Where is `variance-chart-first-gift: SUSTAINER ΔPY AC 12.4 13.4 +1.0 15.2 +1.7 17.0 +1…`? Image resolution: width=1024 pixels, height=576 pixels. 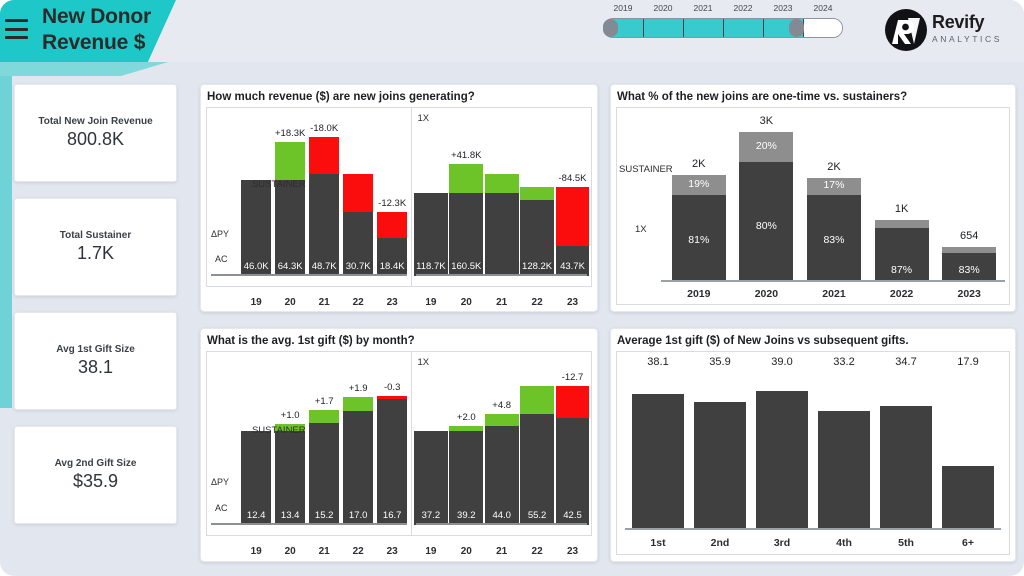
variance-chart-first-gift: SUSTAINER ΔPY AC 12.4 13.4 +1.0 15.2 +1.7 17.0 +1… is located at coordinates (399, 454).